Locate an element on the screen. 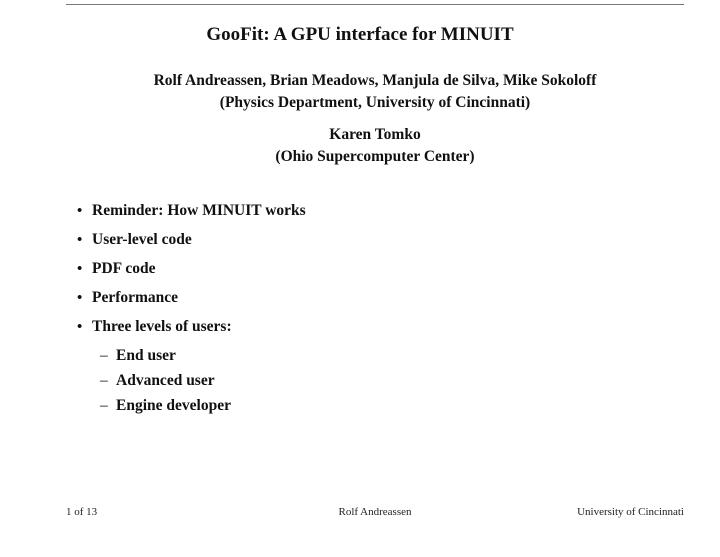 The width and height of the screenshot is (720, 557). sub-list-item: – End user is located at coordinates (165, 358).